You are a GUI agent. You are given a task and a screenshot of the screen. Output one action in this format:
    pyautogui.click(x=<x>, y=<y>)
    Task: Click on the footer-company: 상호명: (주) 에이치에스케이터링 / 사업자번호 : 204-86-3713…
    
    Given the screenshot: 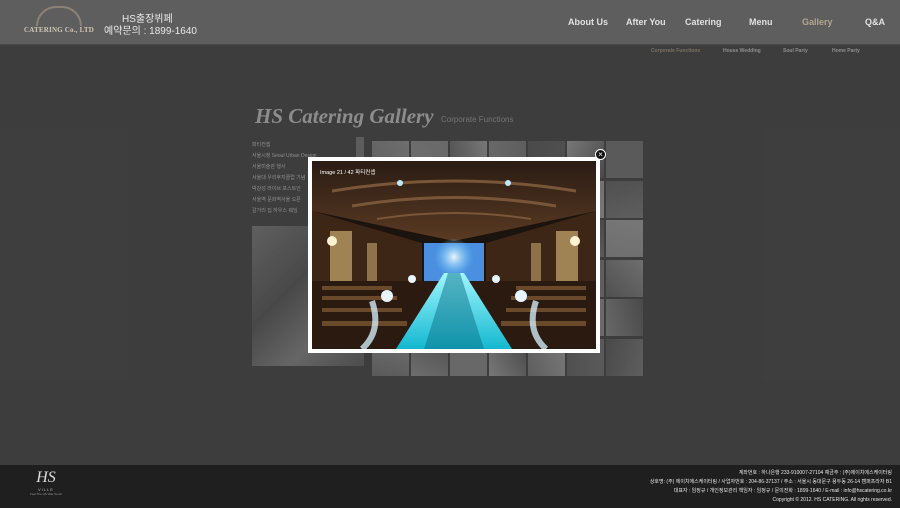 What is the action you would take?
    pyautogui.click(x=770, y=482)
    